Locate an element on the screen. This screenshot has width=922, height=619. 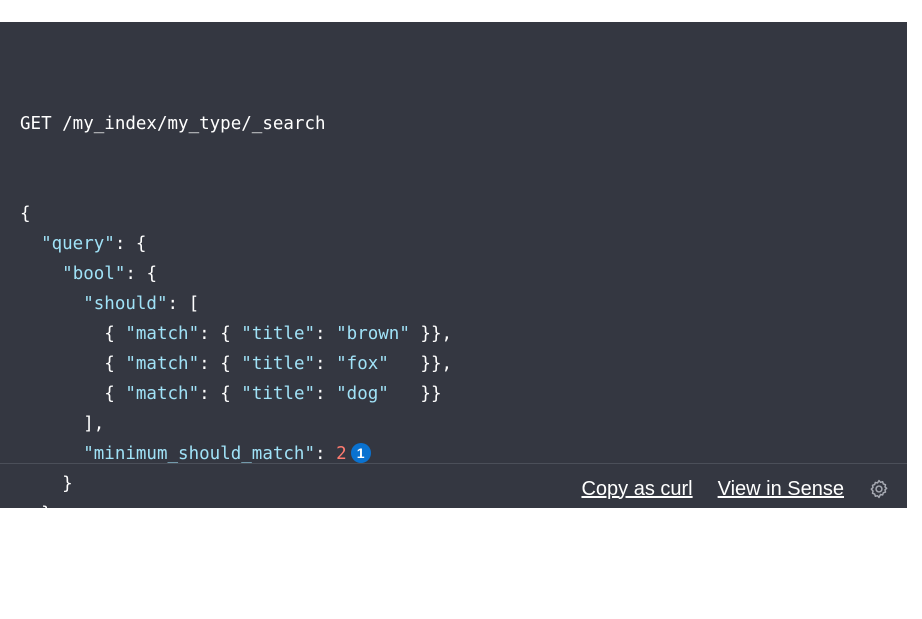
json-key-token: "query" is located at coordinates (78, 244).